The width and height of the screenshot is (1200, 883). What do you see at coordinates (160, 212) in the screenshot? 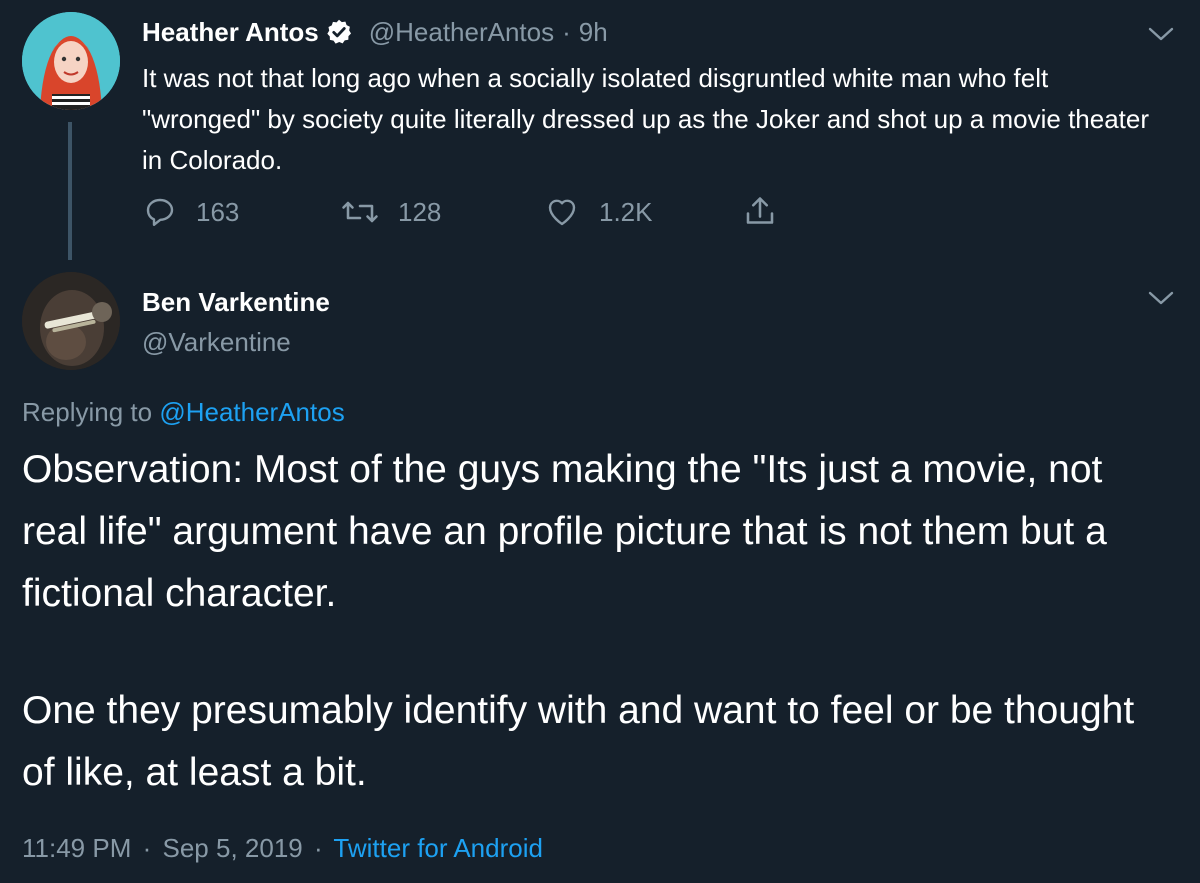
I see `reply-icon` at bounding box center [160, 212].